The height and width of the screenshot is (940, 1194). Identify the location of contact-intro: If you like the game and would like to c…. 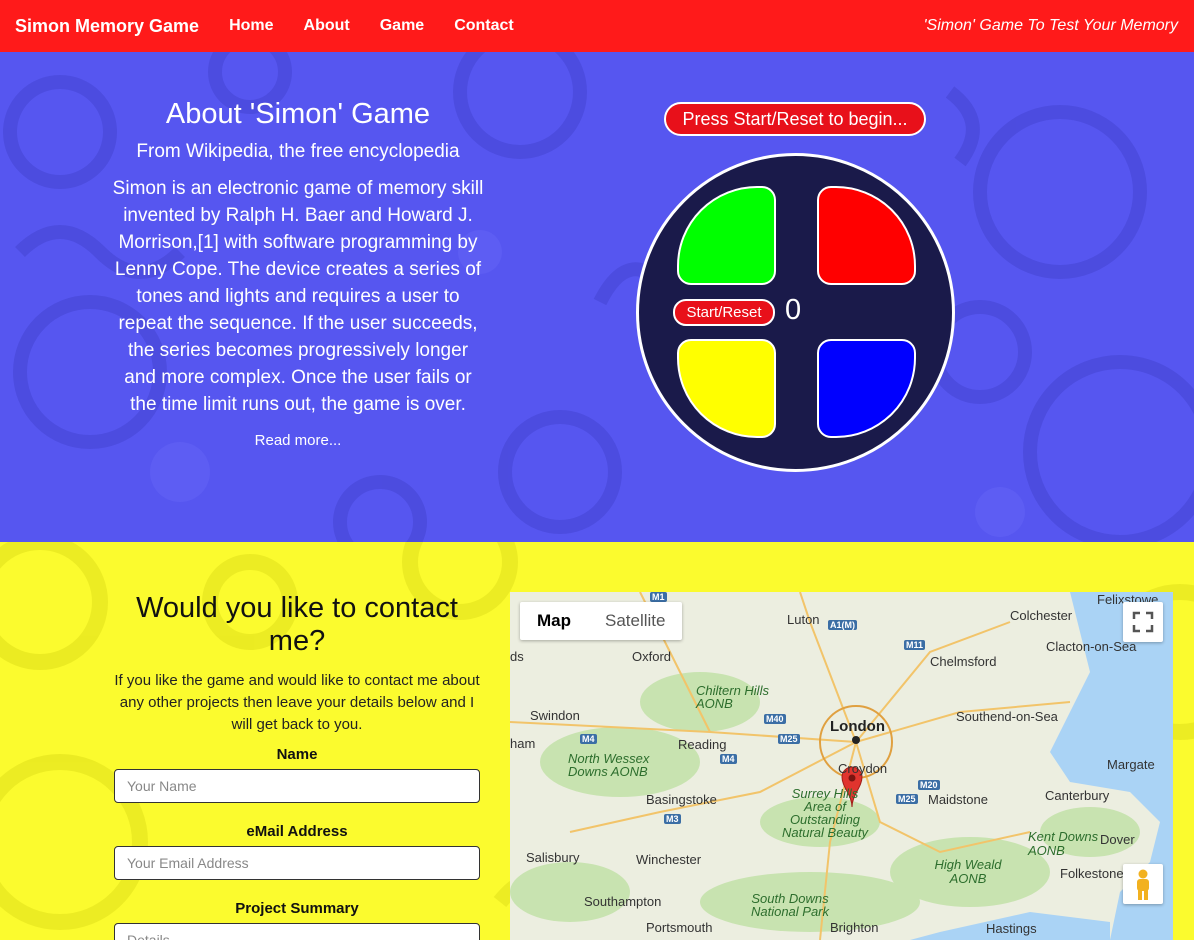
(297, 702).